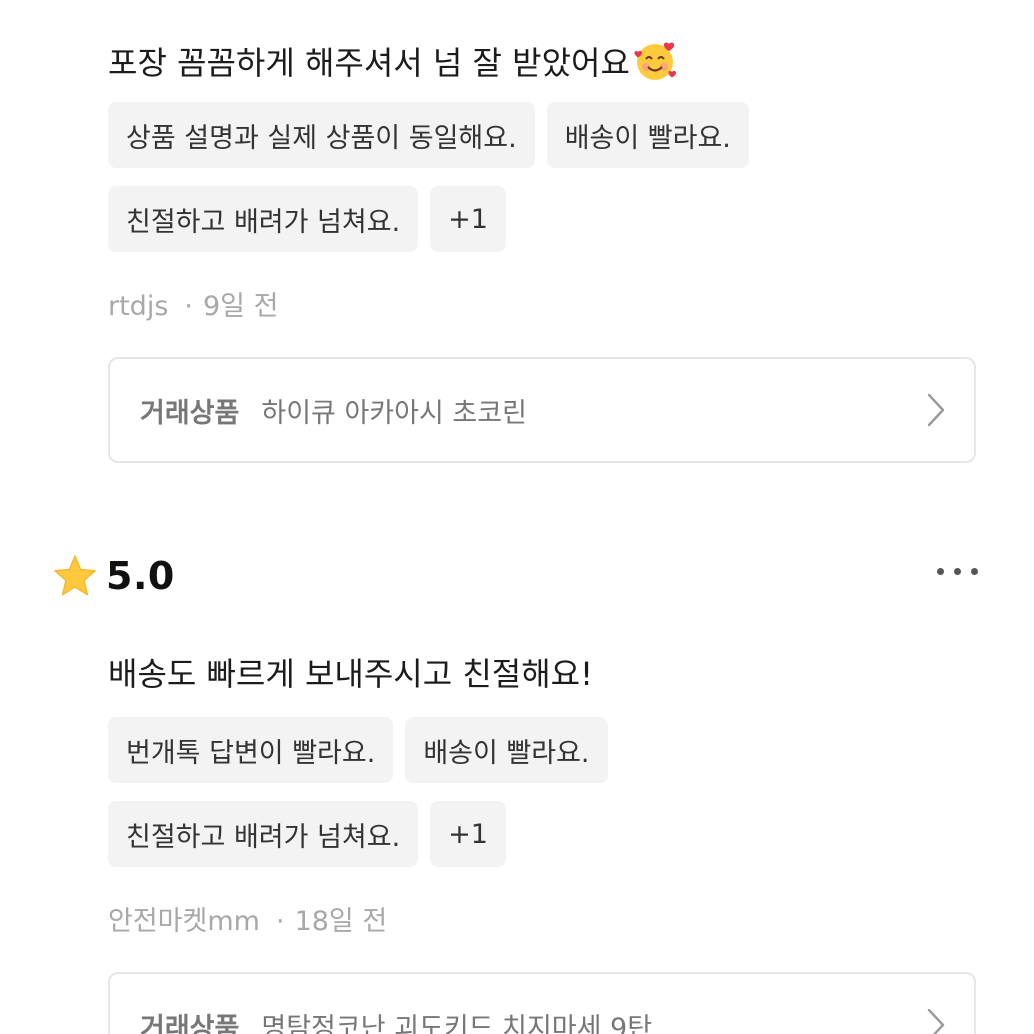 Image resolution: width=1034 pixels, height=1034 pixels. Describe the element at coordinates (251, 750) in the screenshot. I see `review-tag: 번개톡 답변이 빨라요.` at that location.